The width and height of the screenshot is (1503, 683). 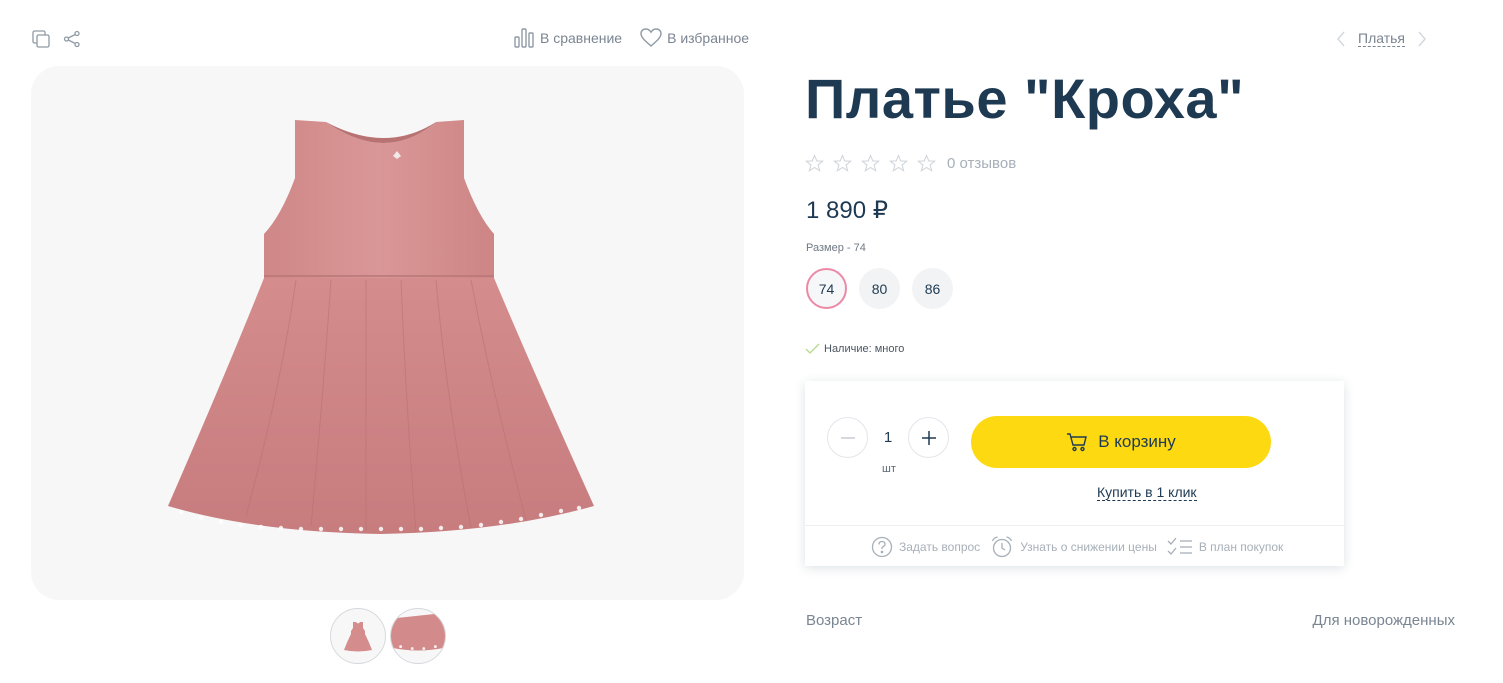 I want to click on thumbnail-front, so click(x=358, y=636).